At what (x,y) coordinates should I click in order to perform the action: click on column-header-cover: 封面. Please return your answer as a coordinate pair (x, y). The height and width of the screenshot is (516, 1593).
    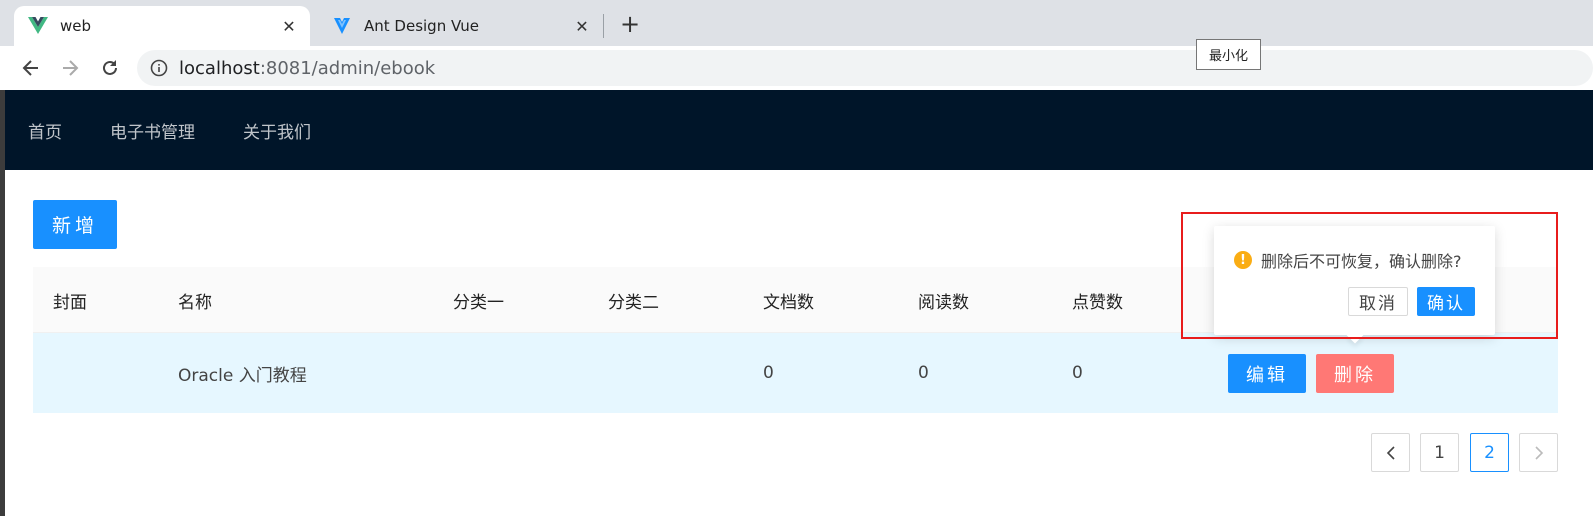
    Looking at the image, I should click on (70, 302).